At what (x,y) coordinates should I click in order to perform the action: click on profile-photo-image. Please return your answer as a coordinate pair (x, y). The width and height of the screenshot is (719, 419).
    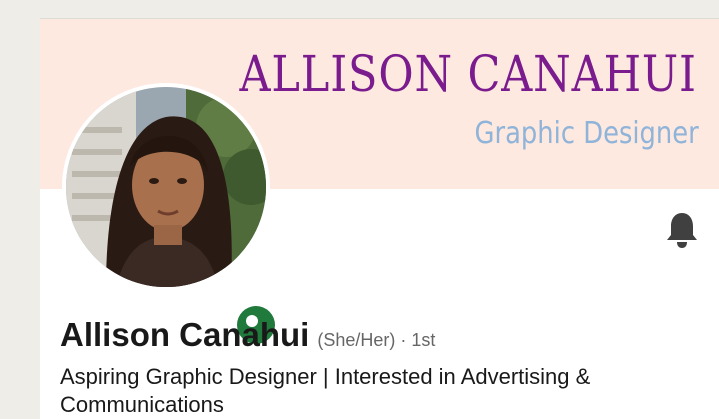
    Looking at the image, I should click on (166, 187).